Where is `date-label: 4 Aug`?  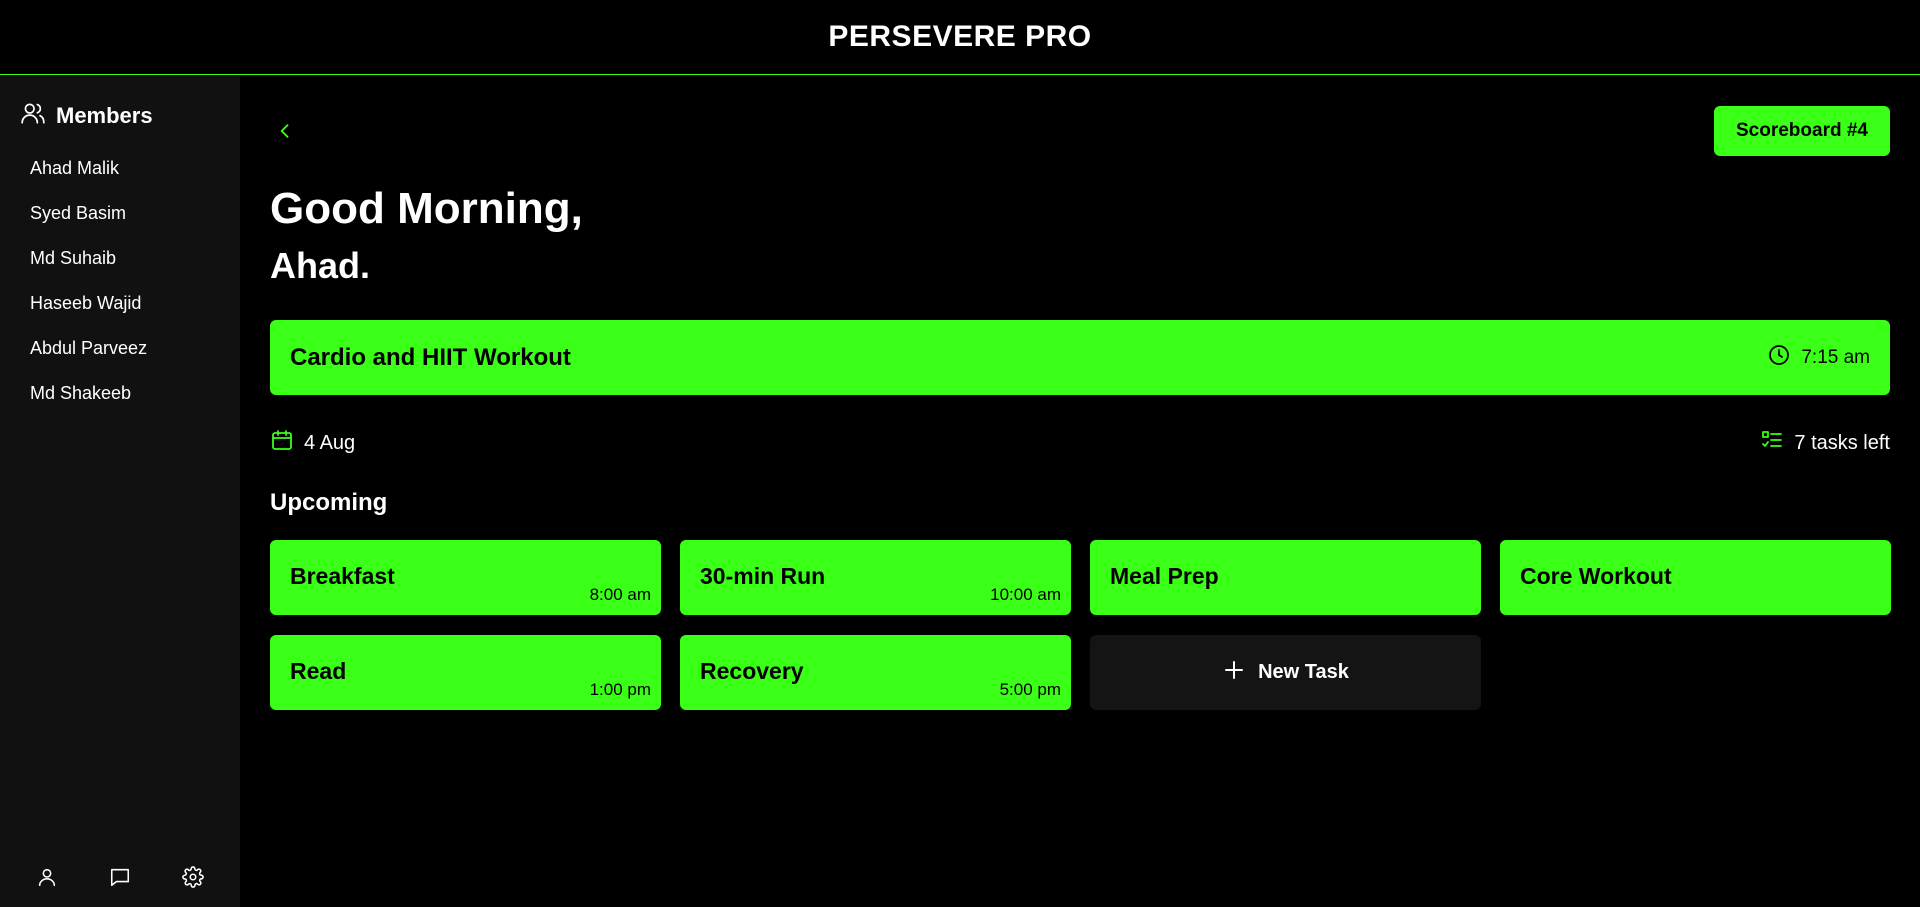 date-label: 4 Aug is located at coordinates (330, 442).